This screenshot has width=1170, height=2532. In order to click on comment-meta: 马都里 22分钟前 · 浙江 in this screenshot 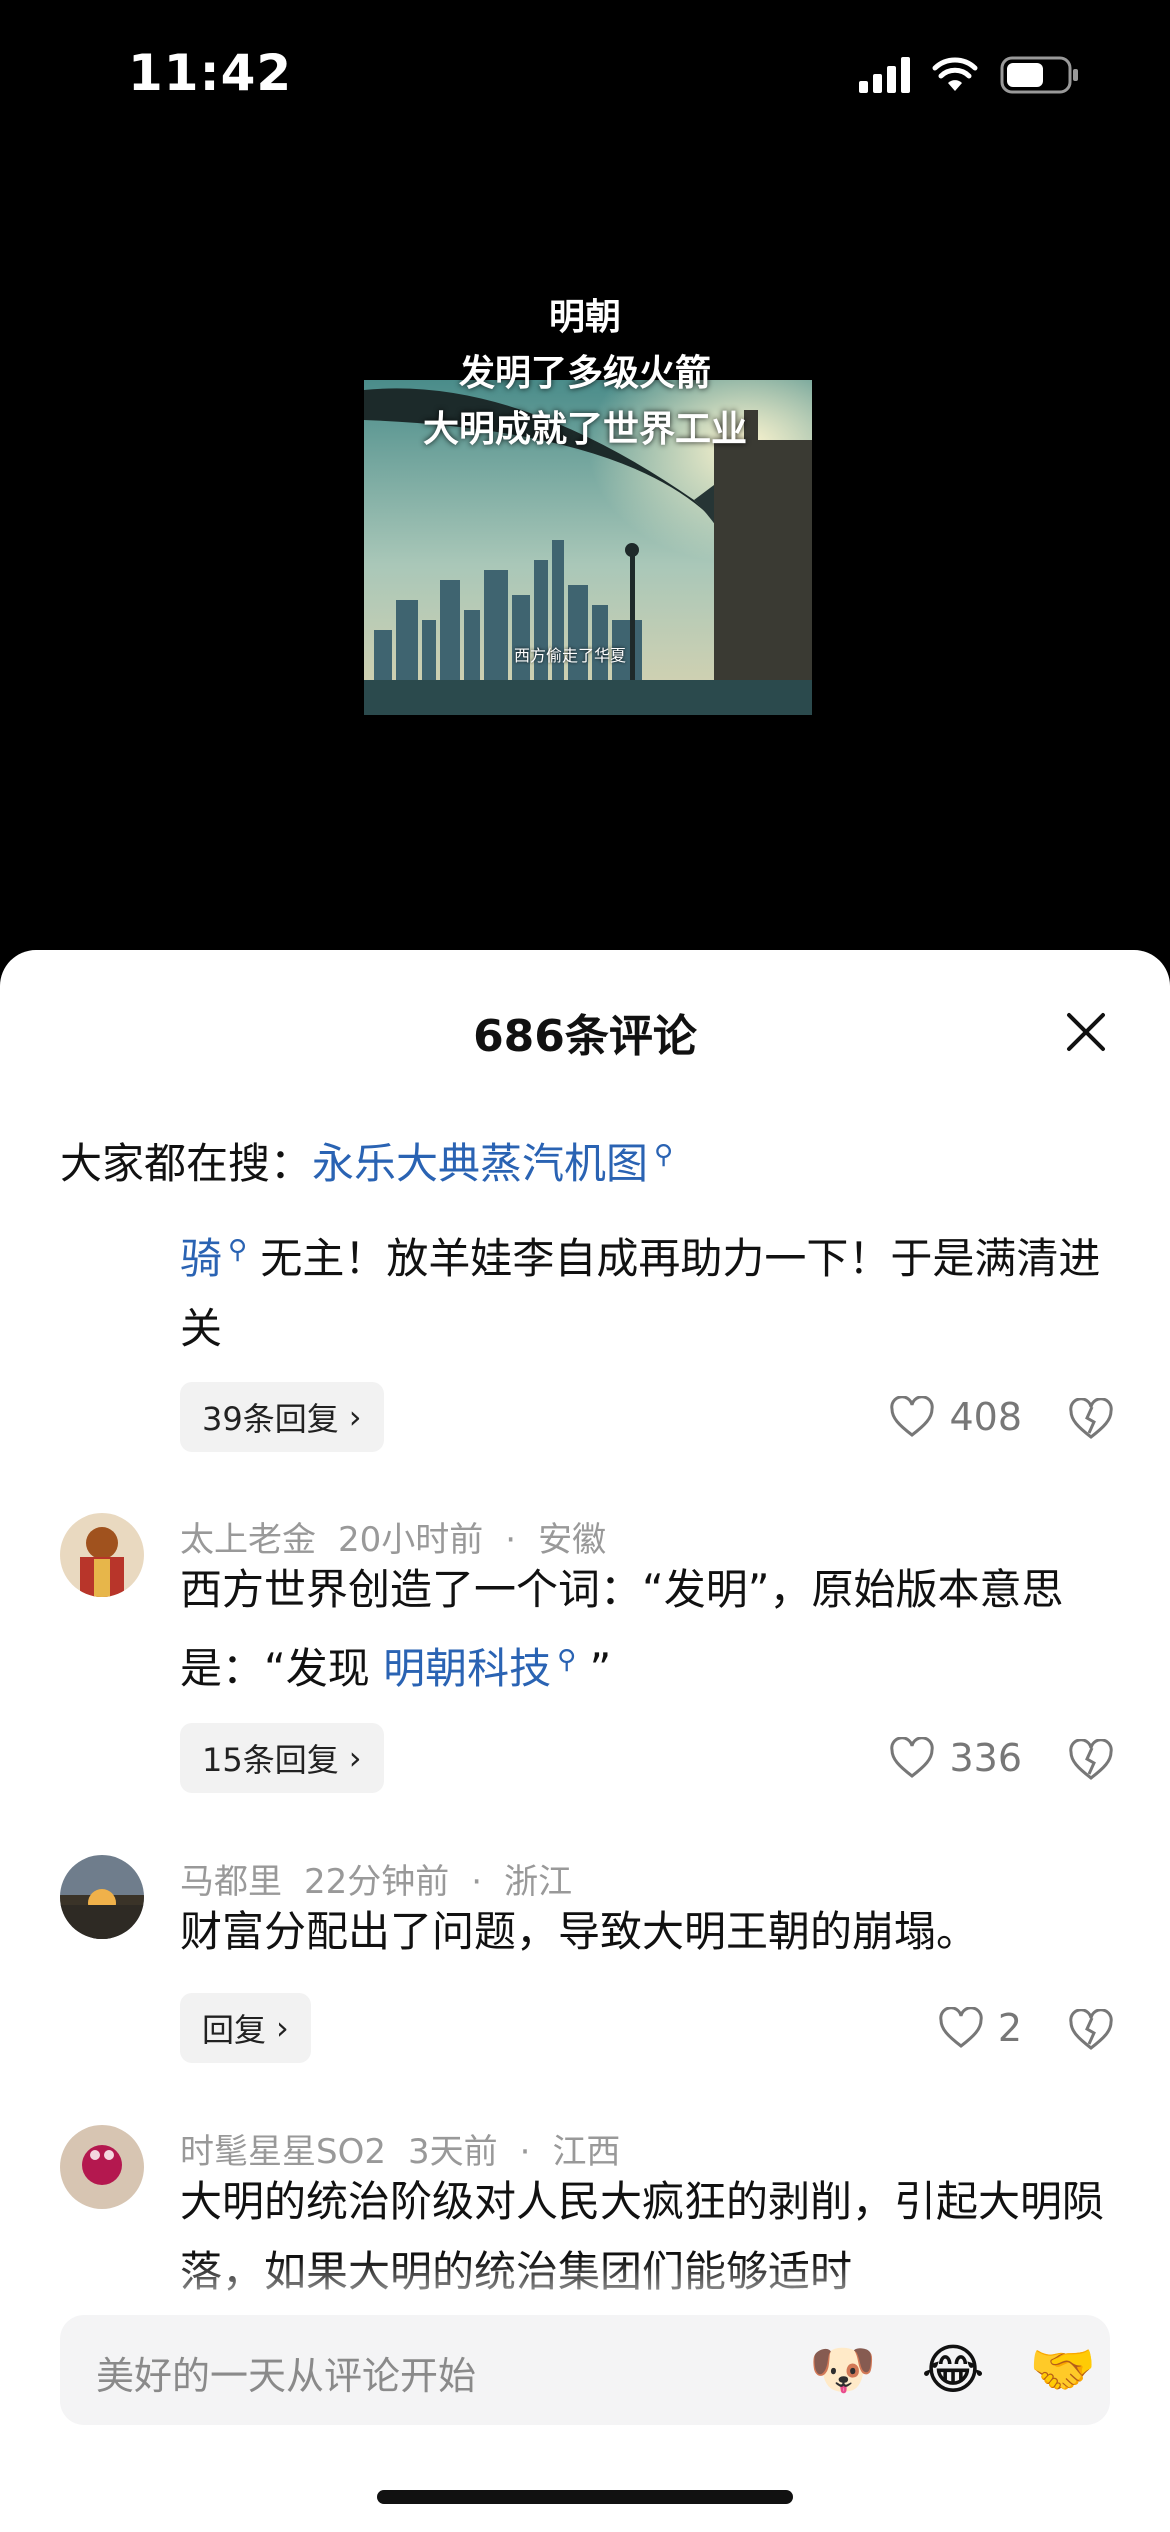, I will do `click(387, 1878)`.